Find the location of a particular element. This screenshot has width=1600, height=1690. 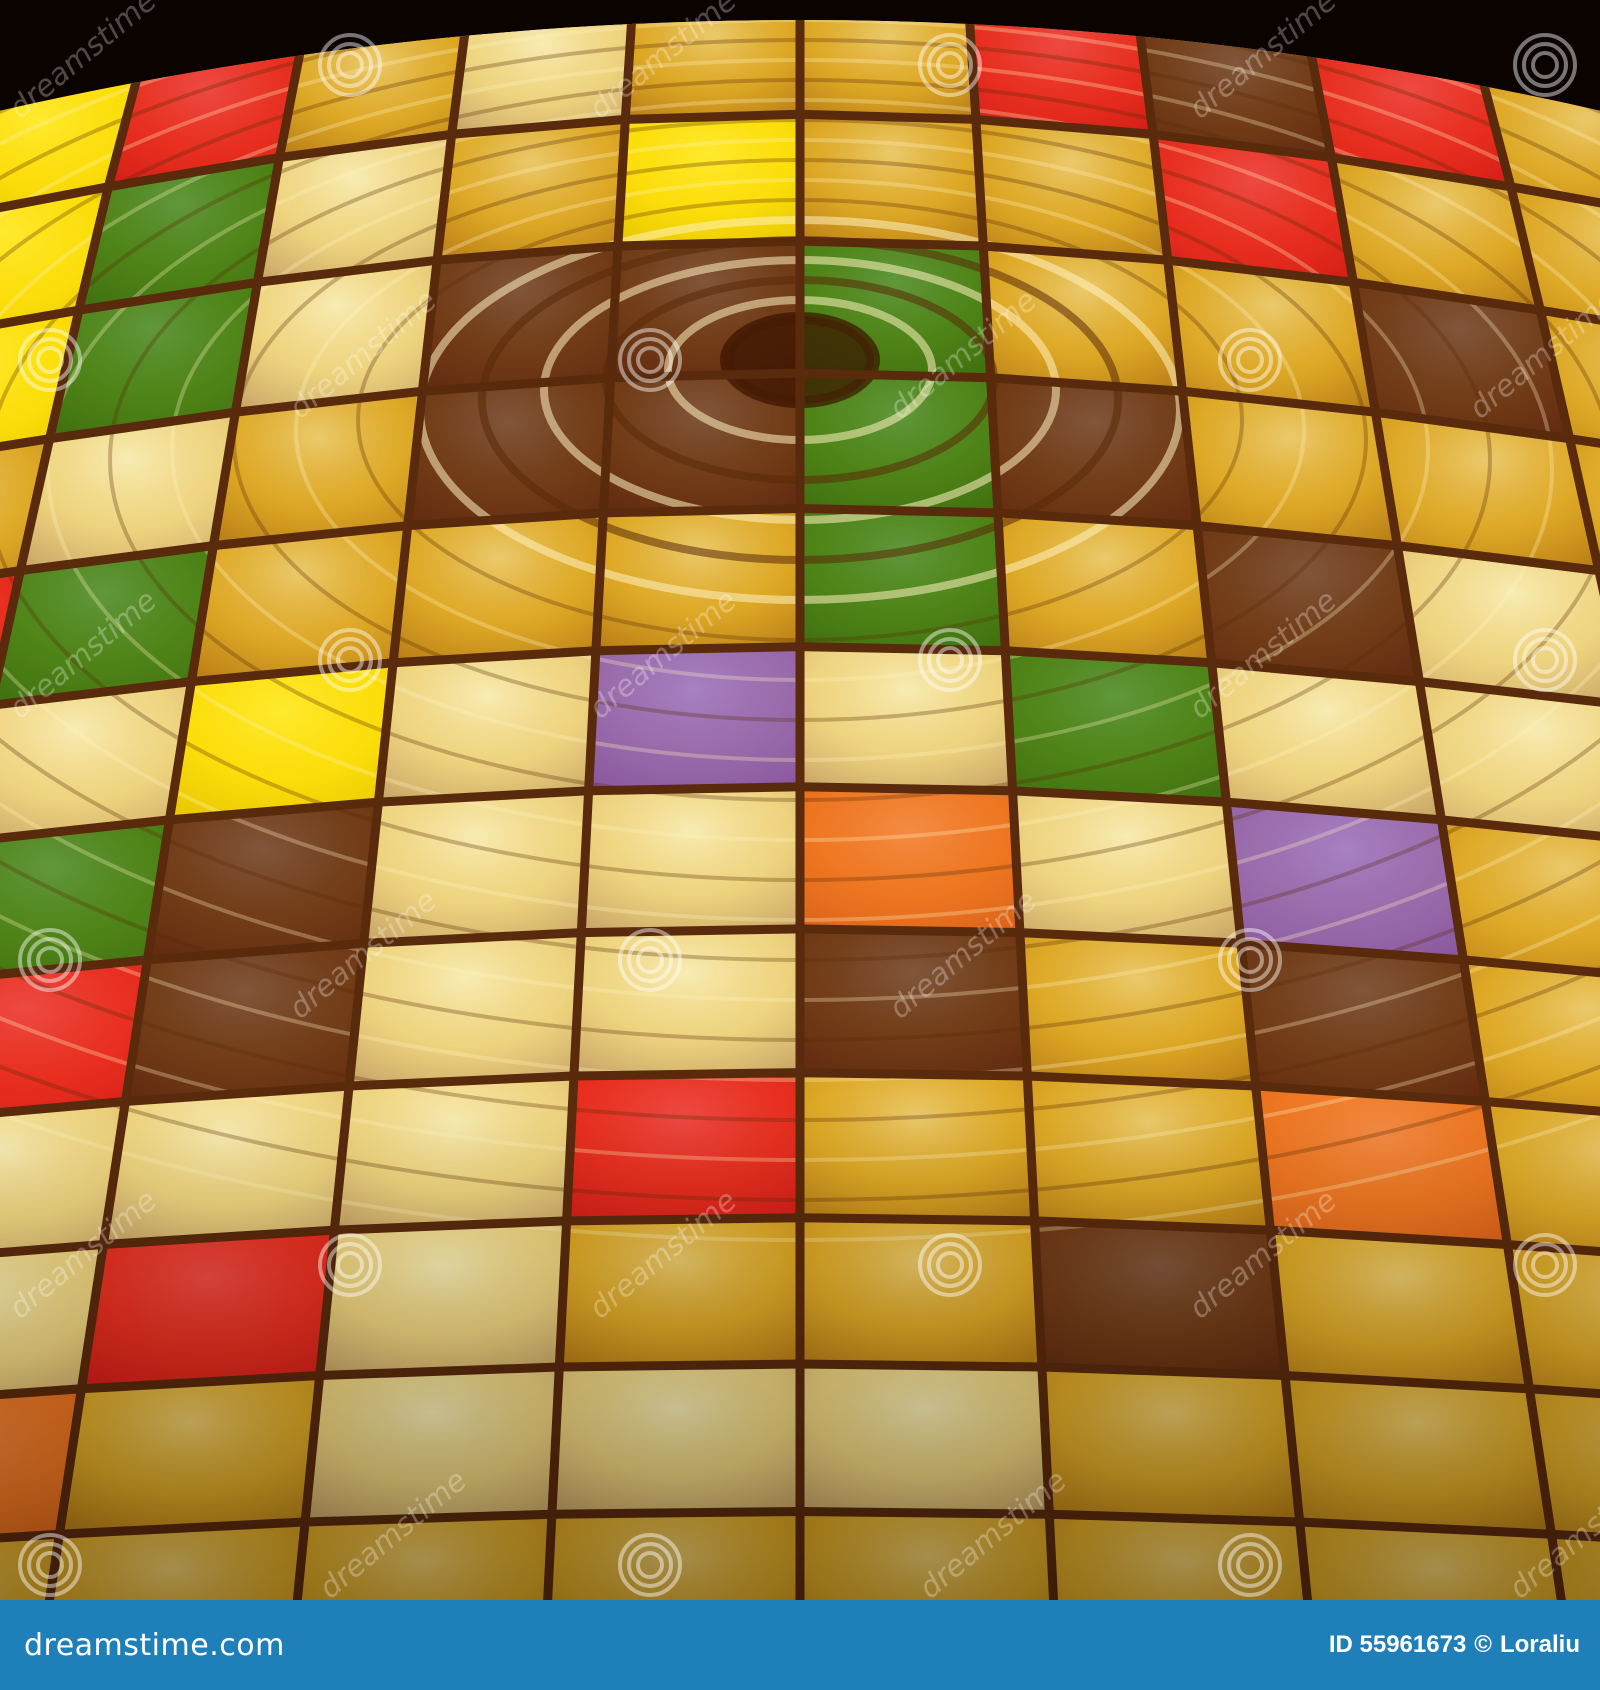

footer-bar: dreamstime.com ID 55961673 © Loraliu is located at coordinates (800, 1645).